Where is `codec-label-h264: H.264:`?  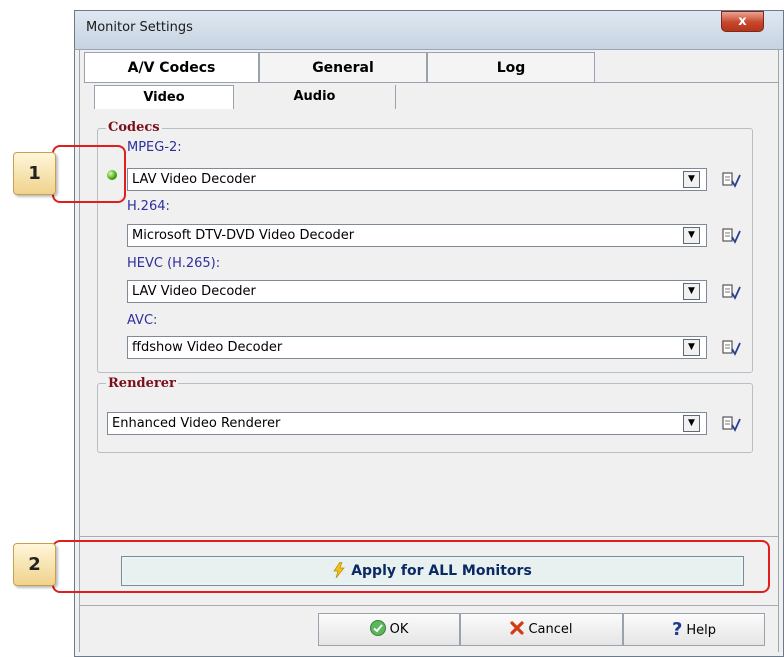
codec-label-h264: H.264: is located at coordinates (148, 206).